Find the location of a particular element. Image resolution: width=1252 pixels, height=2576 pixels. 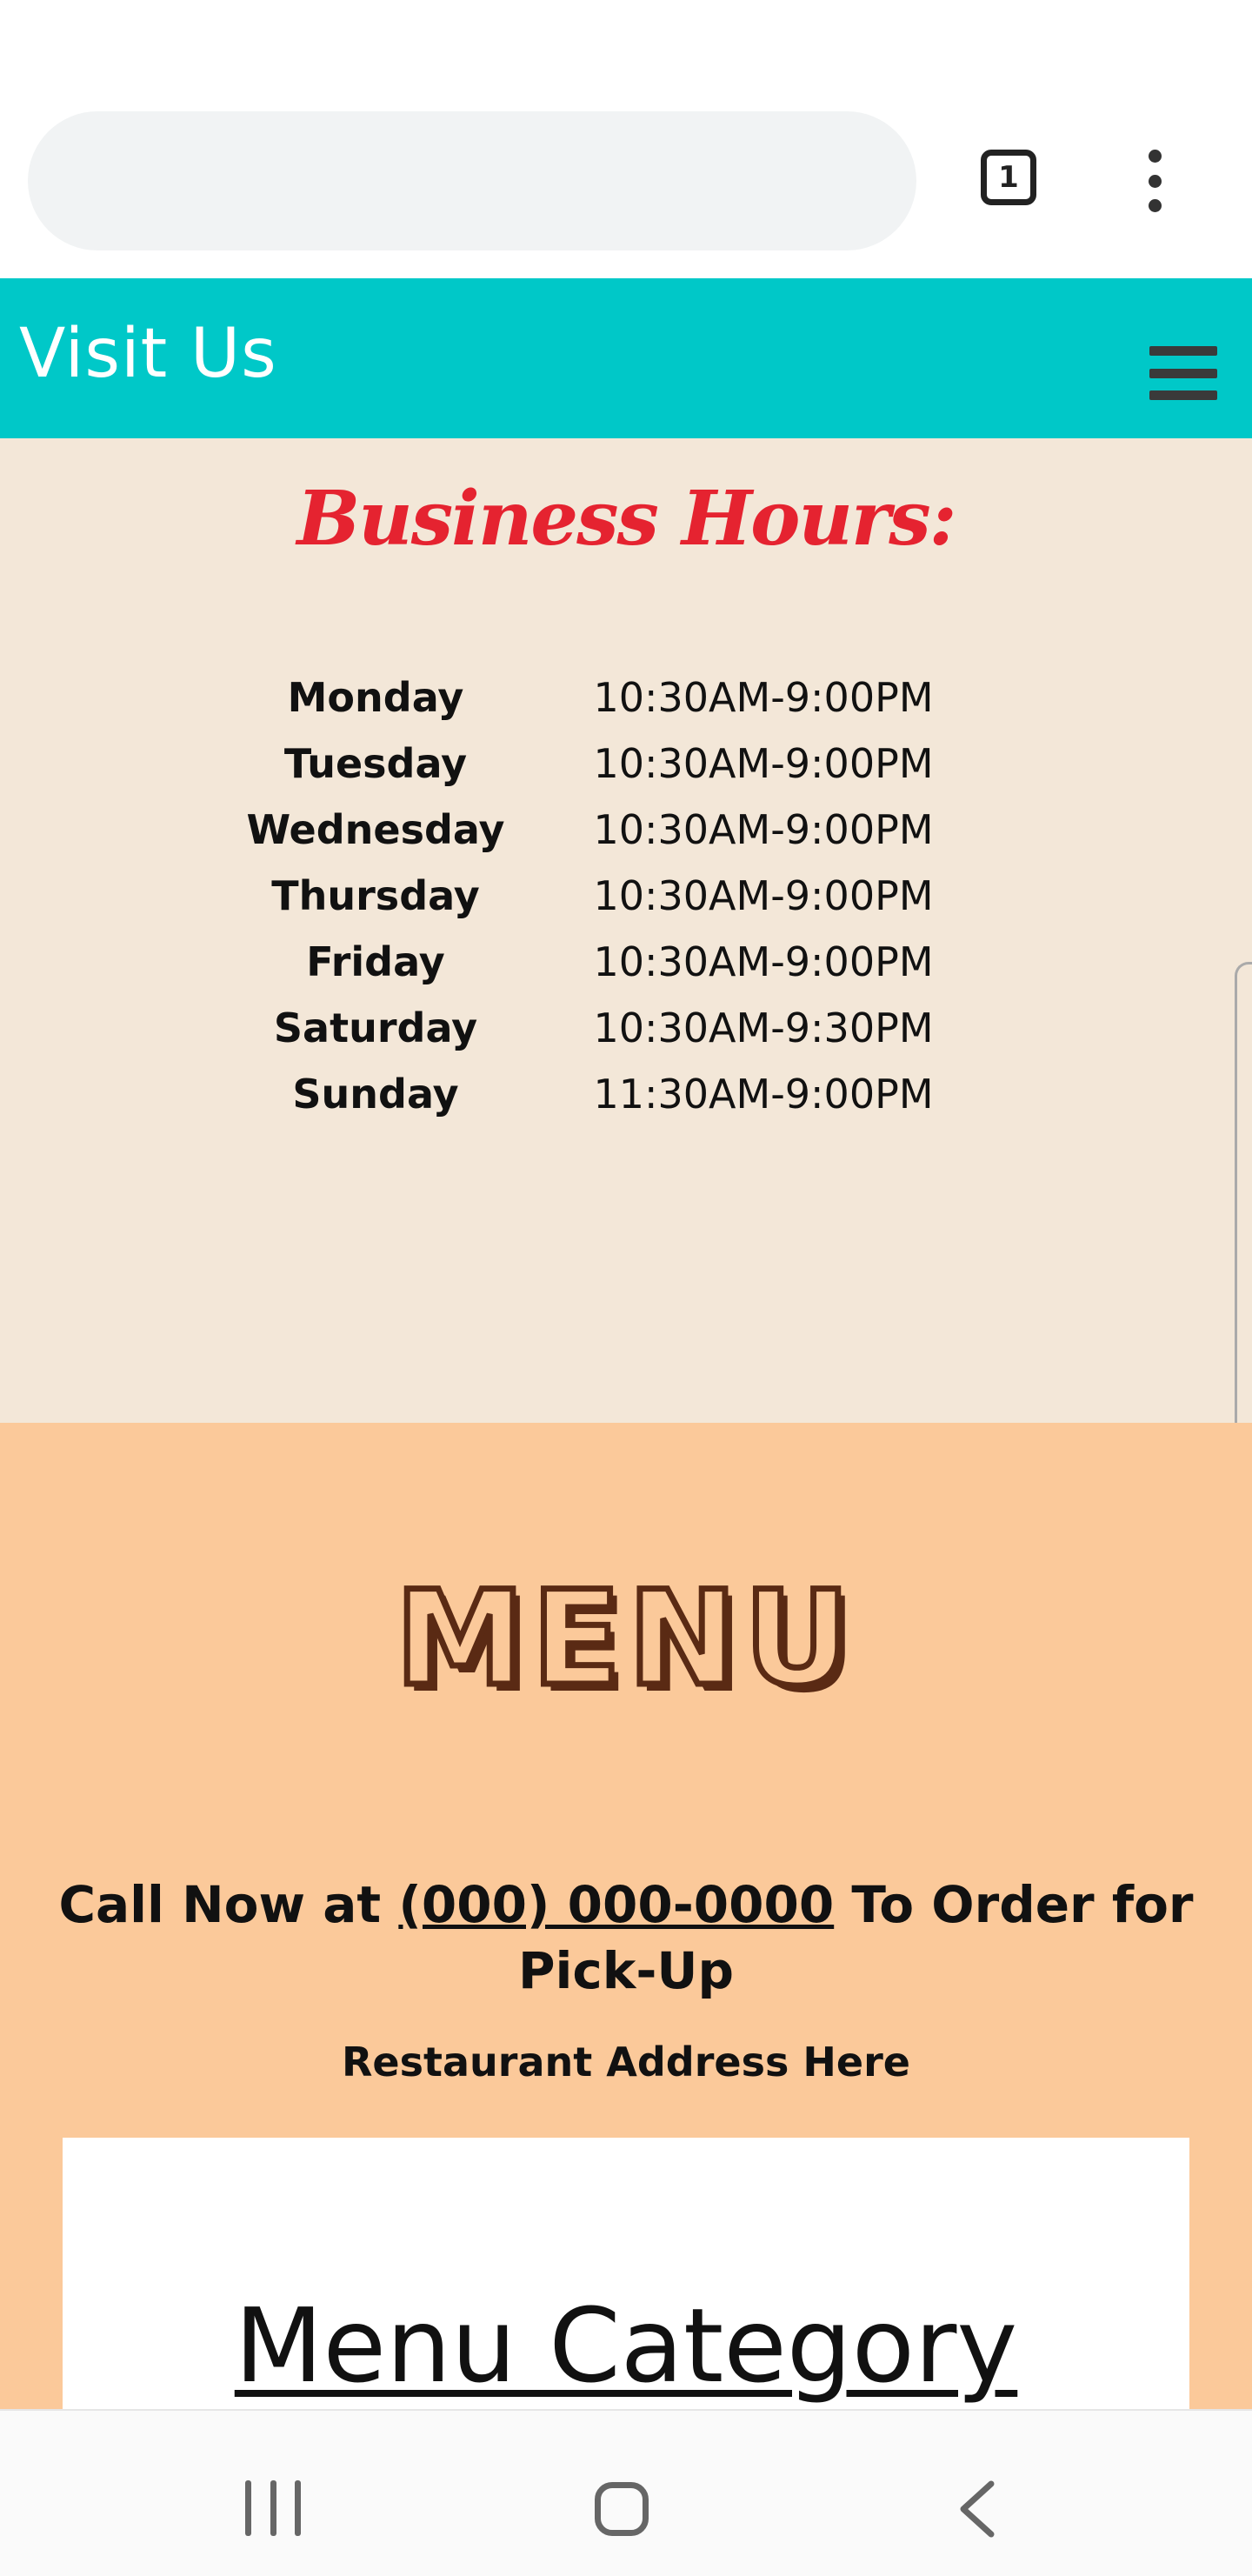

hours-row: Wednesday 10:30AM-9:00PM is located at coordinates (626, 830).